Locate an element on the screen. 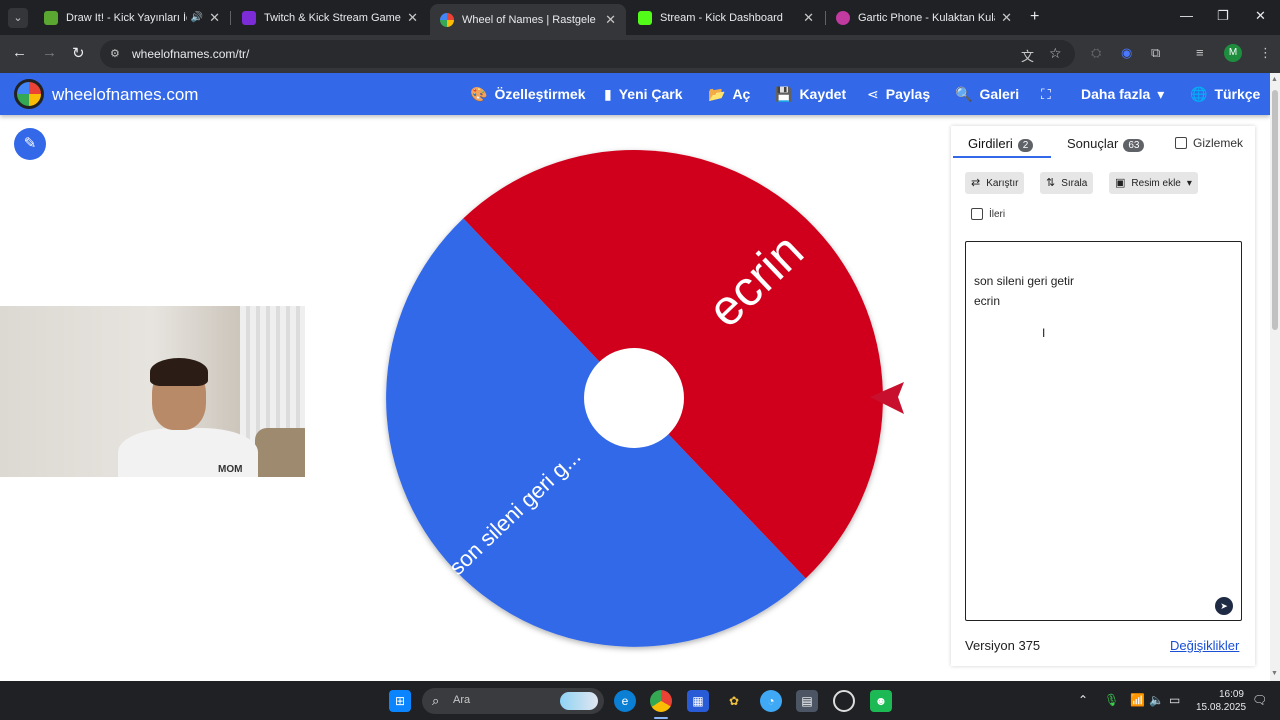 The width and height of the screenshot is (1280, 720). bookmark-star-icon: ☆ is located at coordinates (1055, 53).